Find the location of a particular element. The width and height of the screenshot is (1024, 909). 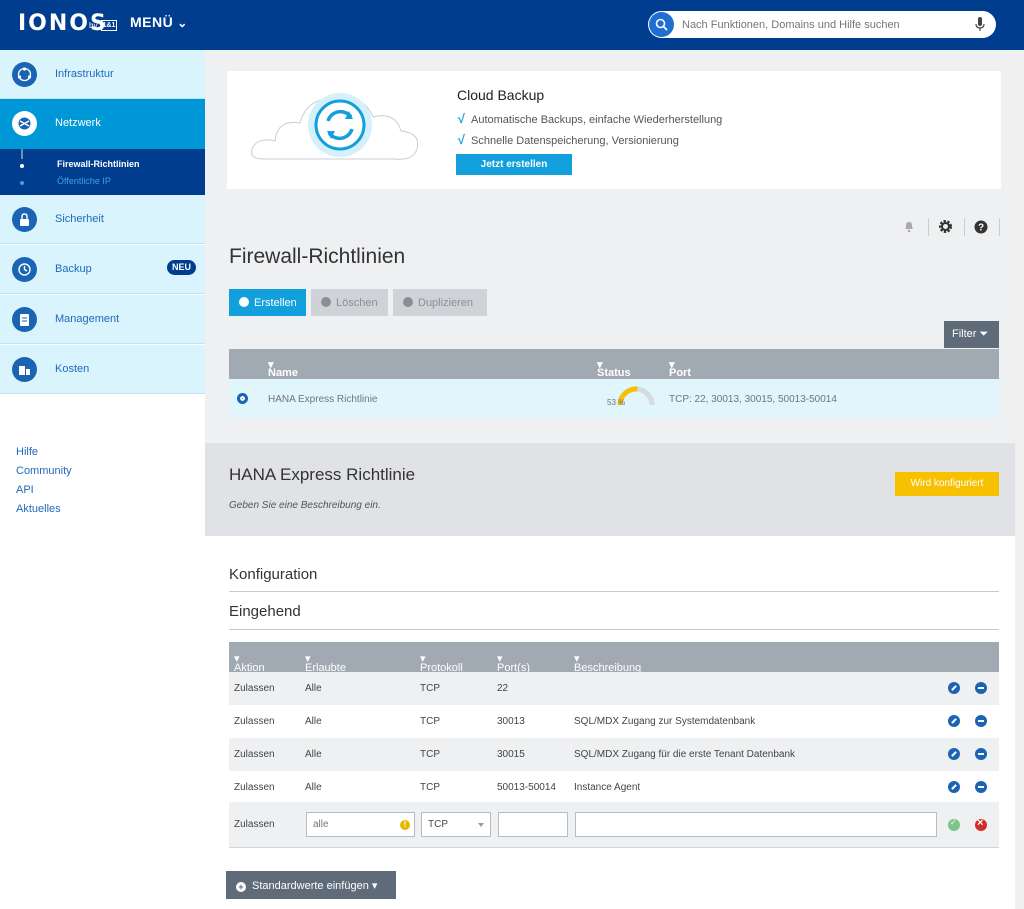

scrollbar is located at coordinates (1019, 479).